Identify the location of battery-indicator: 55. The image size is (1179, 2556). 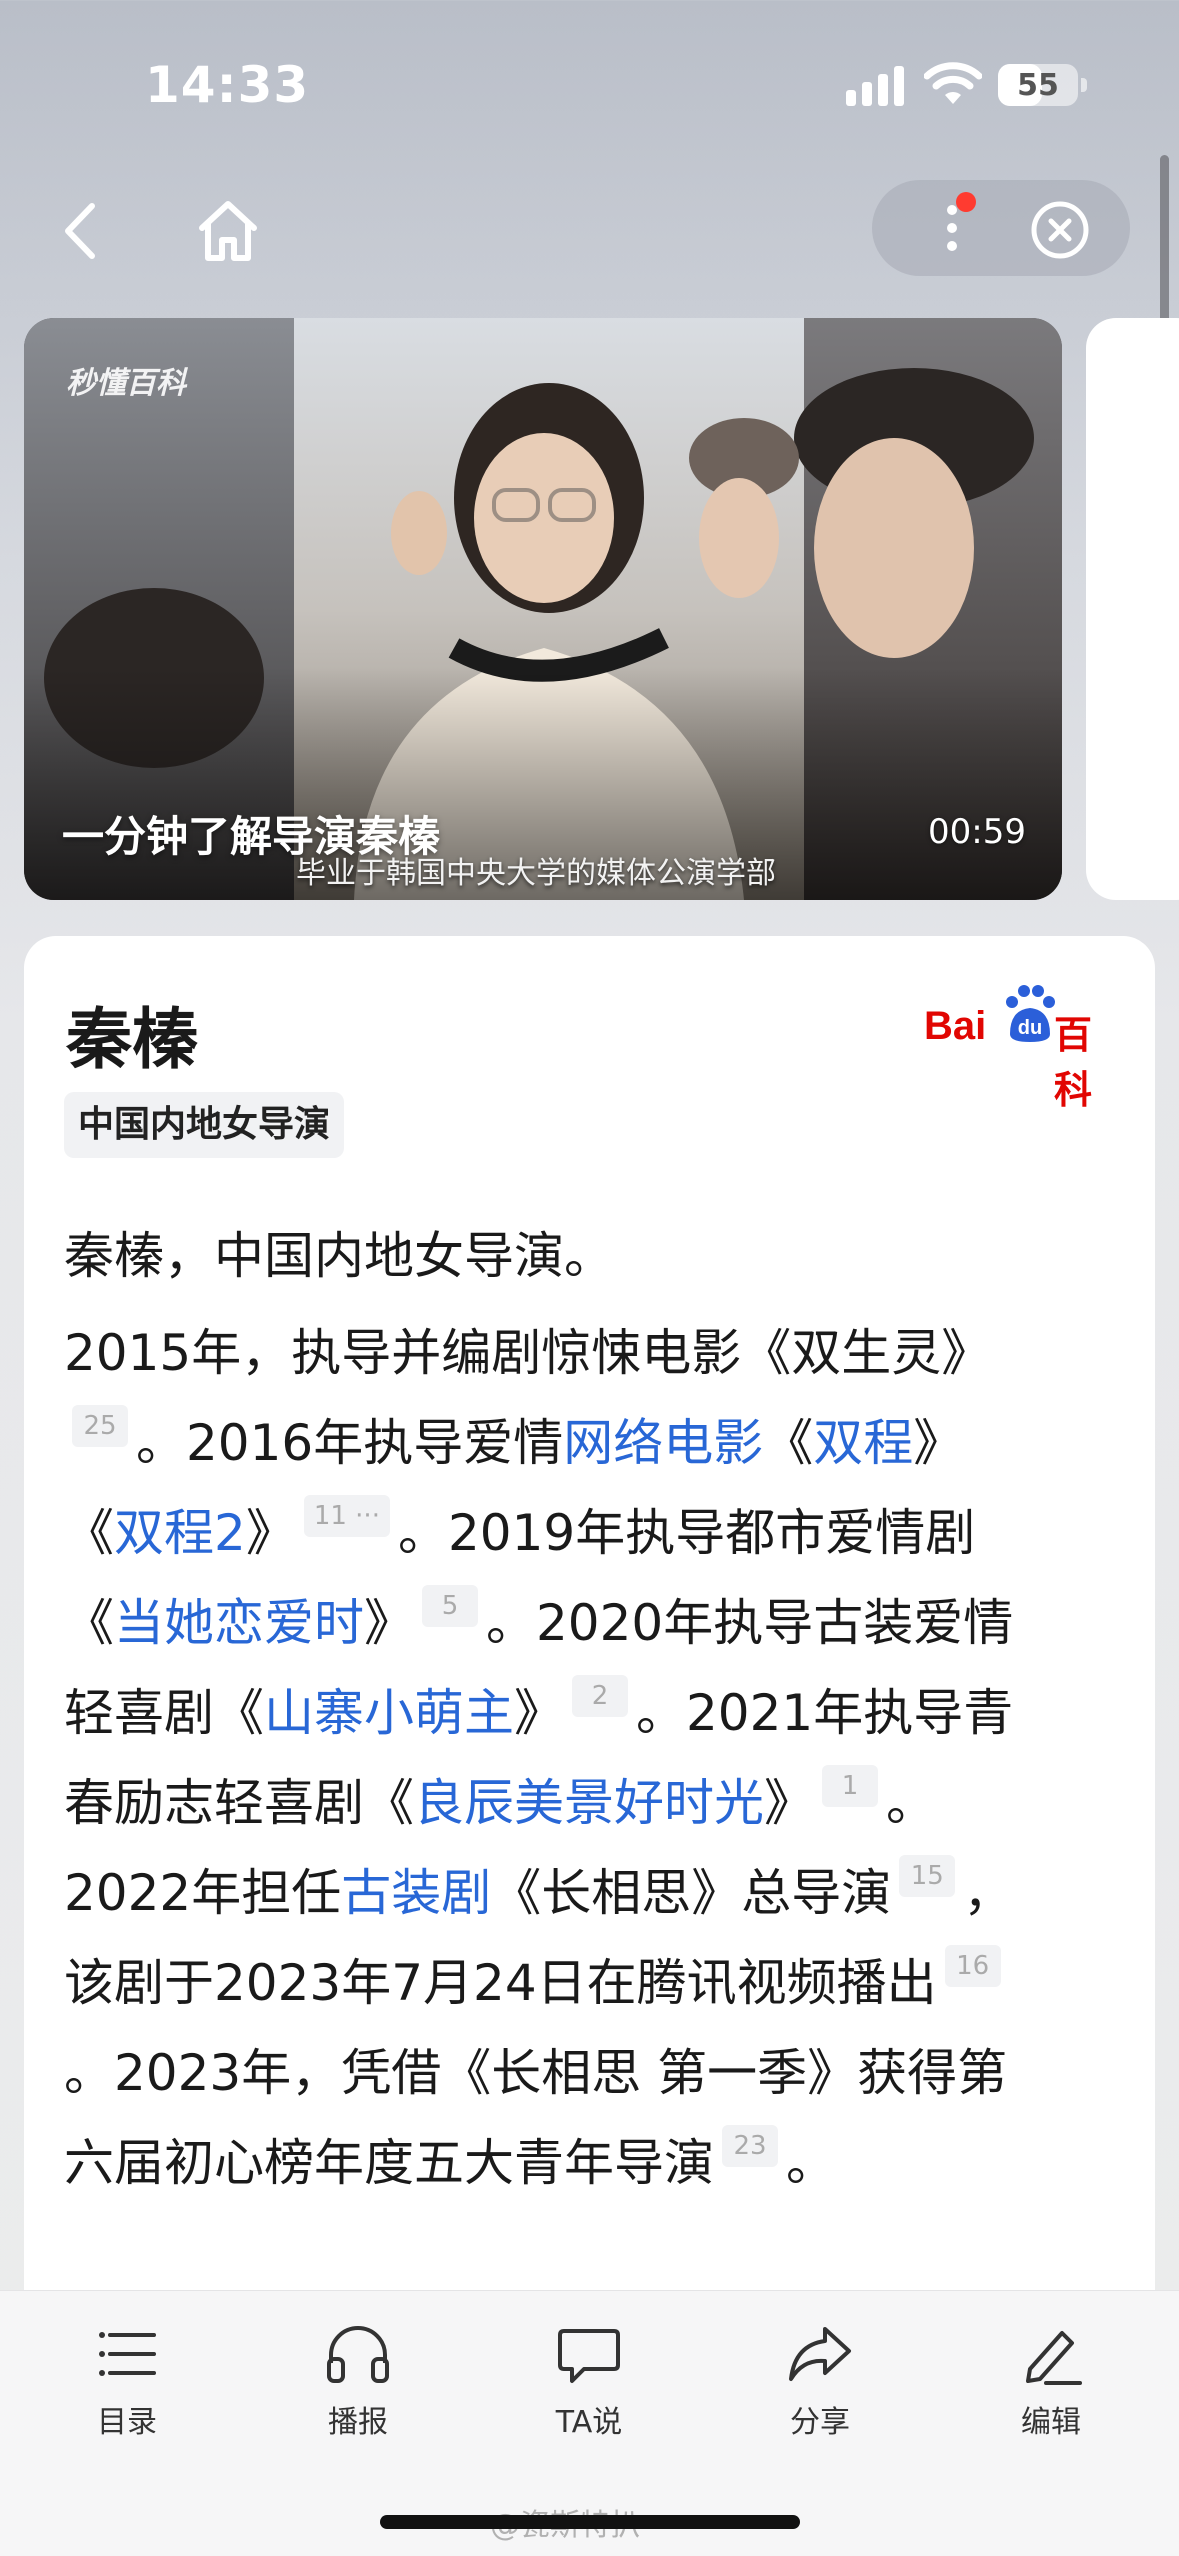
(1042, 85).